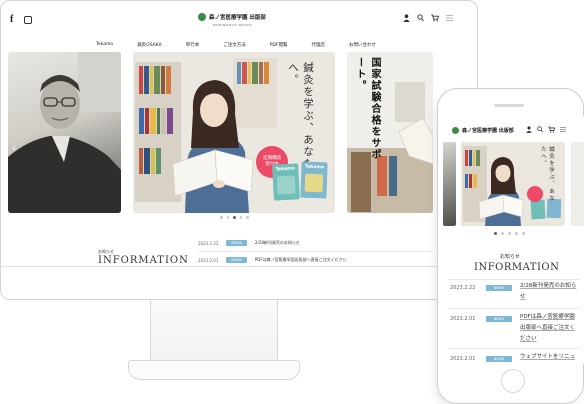 The width and height of the screenshot is (584, 404). Describe the element at coordinates (547, 174) in the screenshot. I see `phone-hero-copy: 鍼灸を学ぶ、あなたへ。` at that location.